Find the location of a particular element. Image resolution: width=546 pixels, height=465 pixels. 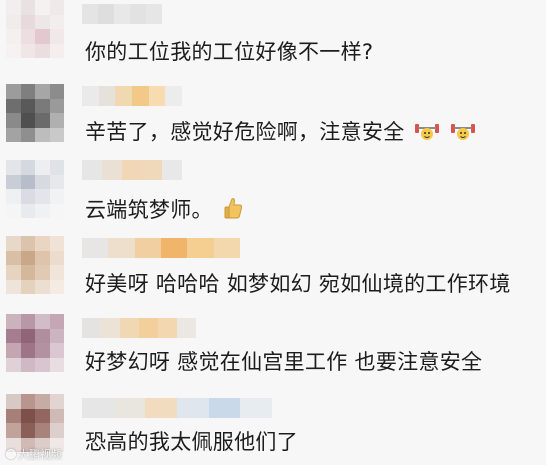

comment-text: 云端筑梦师。 is located at coordinates (164, 210).